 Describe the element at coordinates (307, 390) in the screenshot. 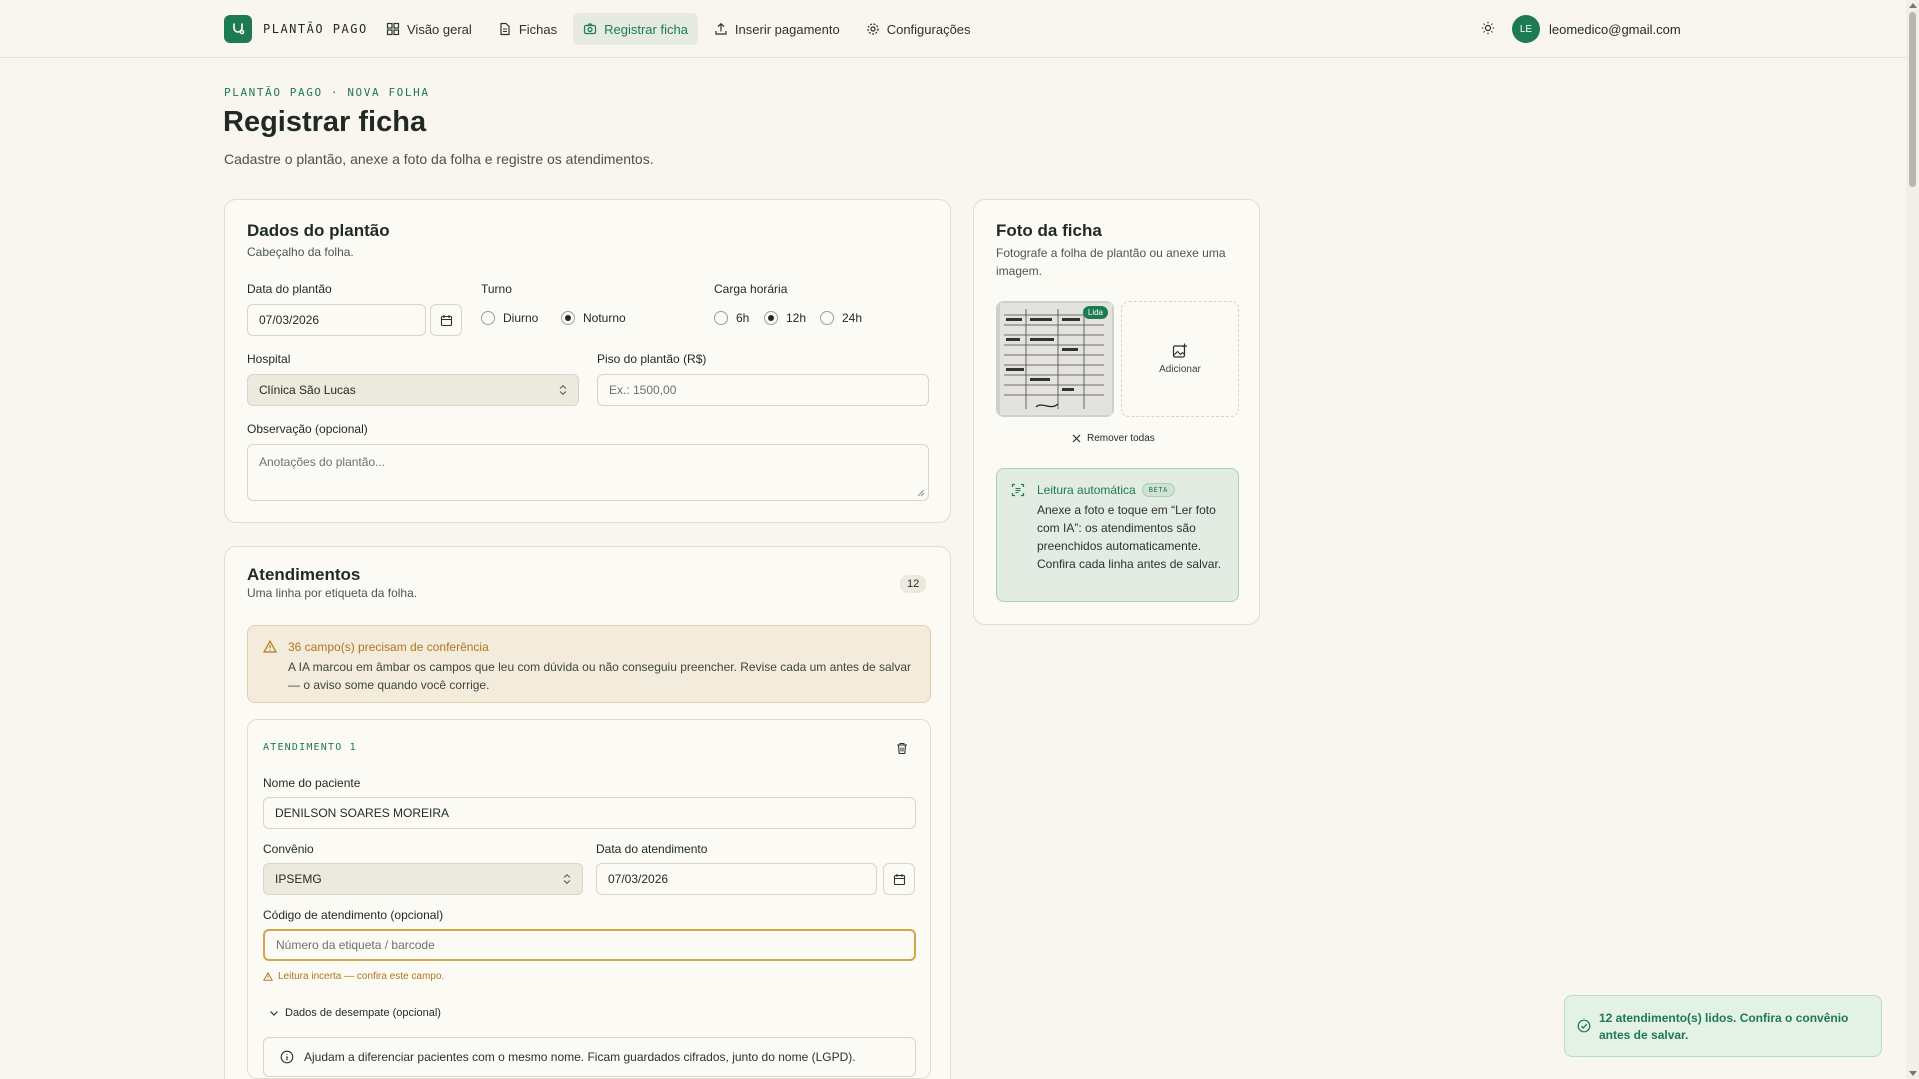

I see `hospital-select-value: Clínica São Lucas` at that location.